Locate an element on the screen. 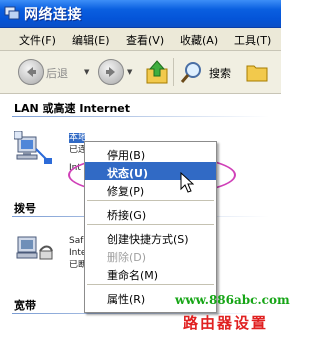 Image resolution: width=320 pixels, height=337 pixels. menu-item-rename-label: 重命名(M) is located at coordinates (133, 275).